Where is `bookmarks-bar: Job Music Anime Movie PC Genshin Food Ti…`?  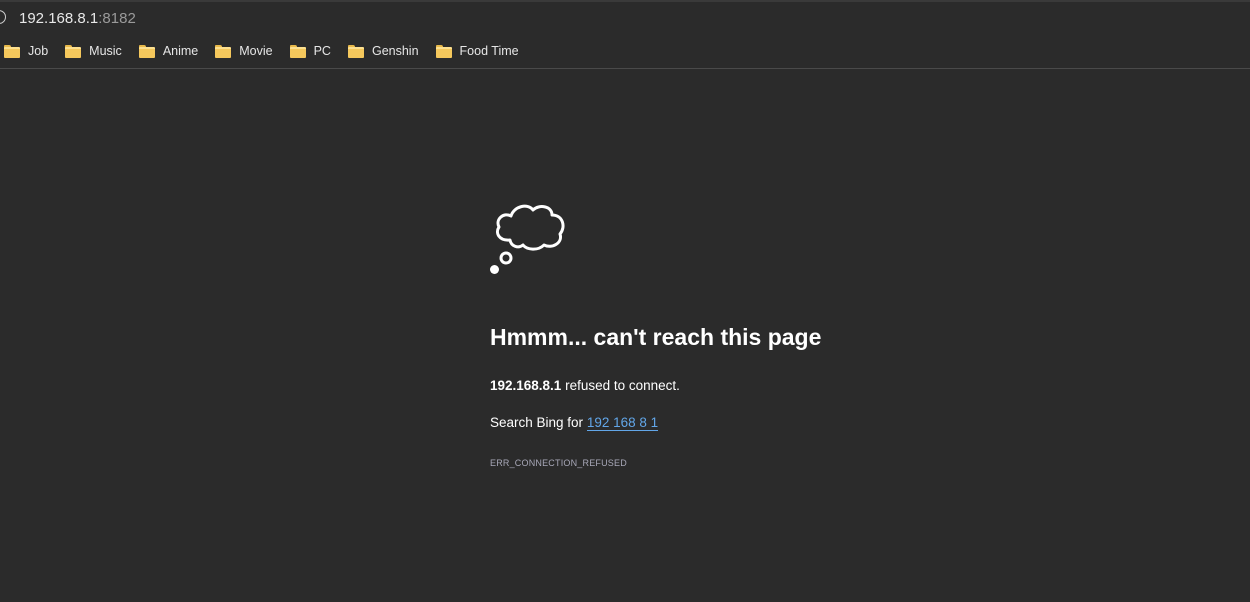
bookmarks-bar: Job Music Anime Movie PC Genshin Food Ti… is located at coordinates (625, 51).